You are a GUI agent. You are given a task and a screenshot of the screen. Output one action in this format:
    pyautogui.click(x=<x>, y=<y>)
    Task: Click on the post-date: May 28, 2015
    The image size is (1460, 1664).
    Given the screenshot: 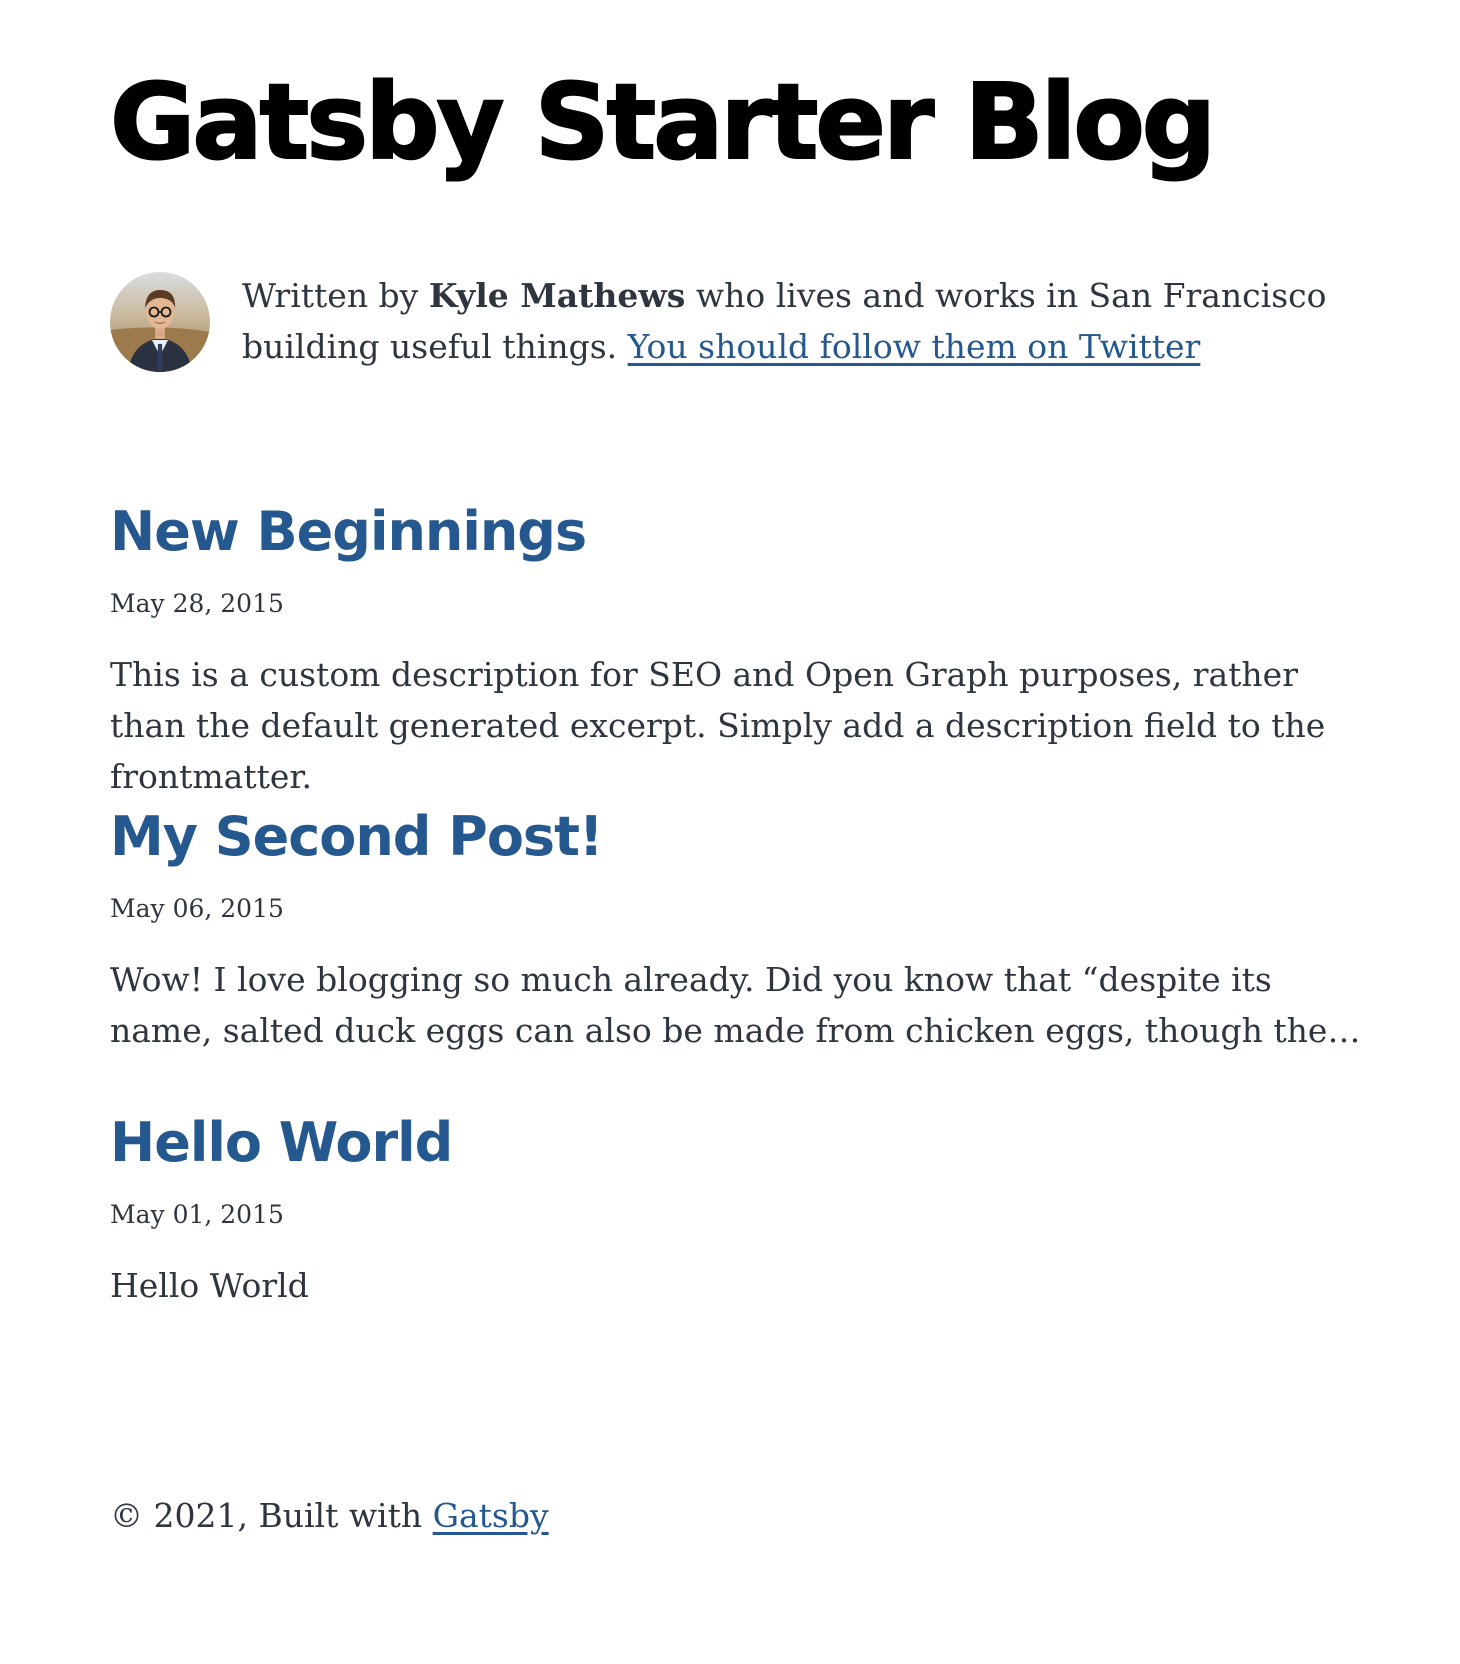 What is the action you would take?
    pyautogui.click(x=197, y=603)
    